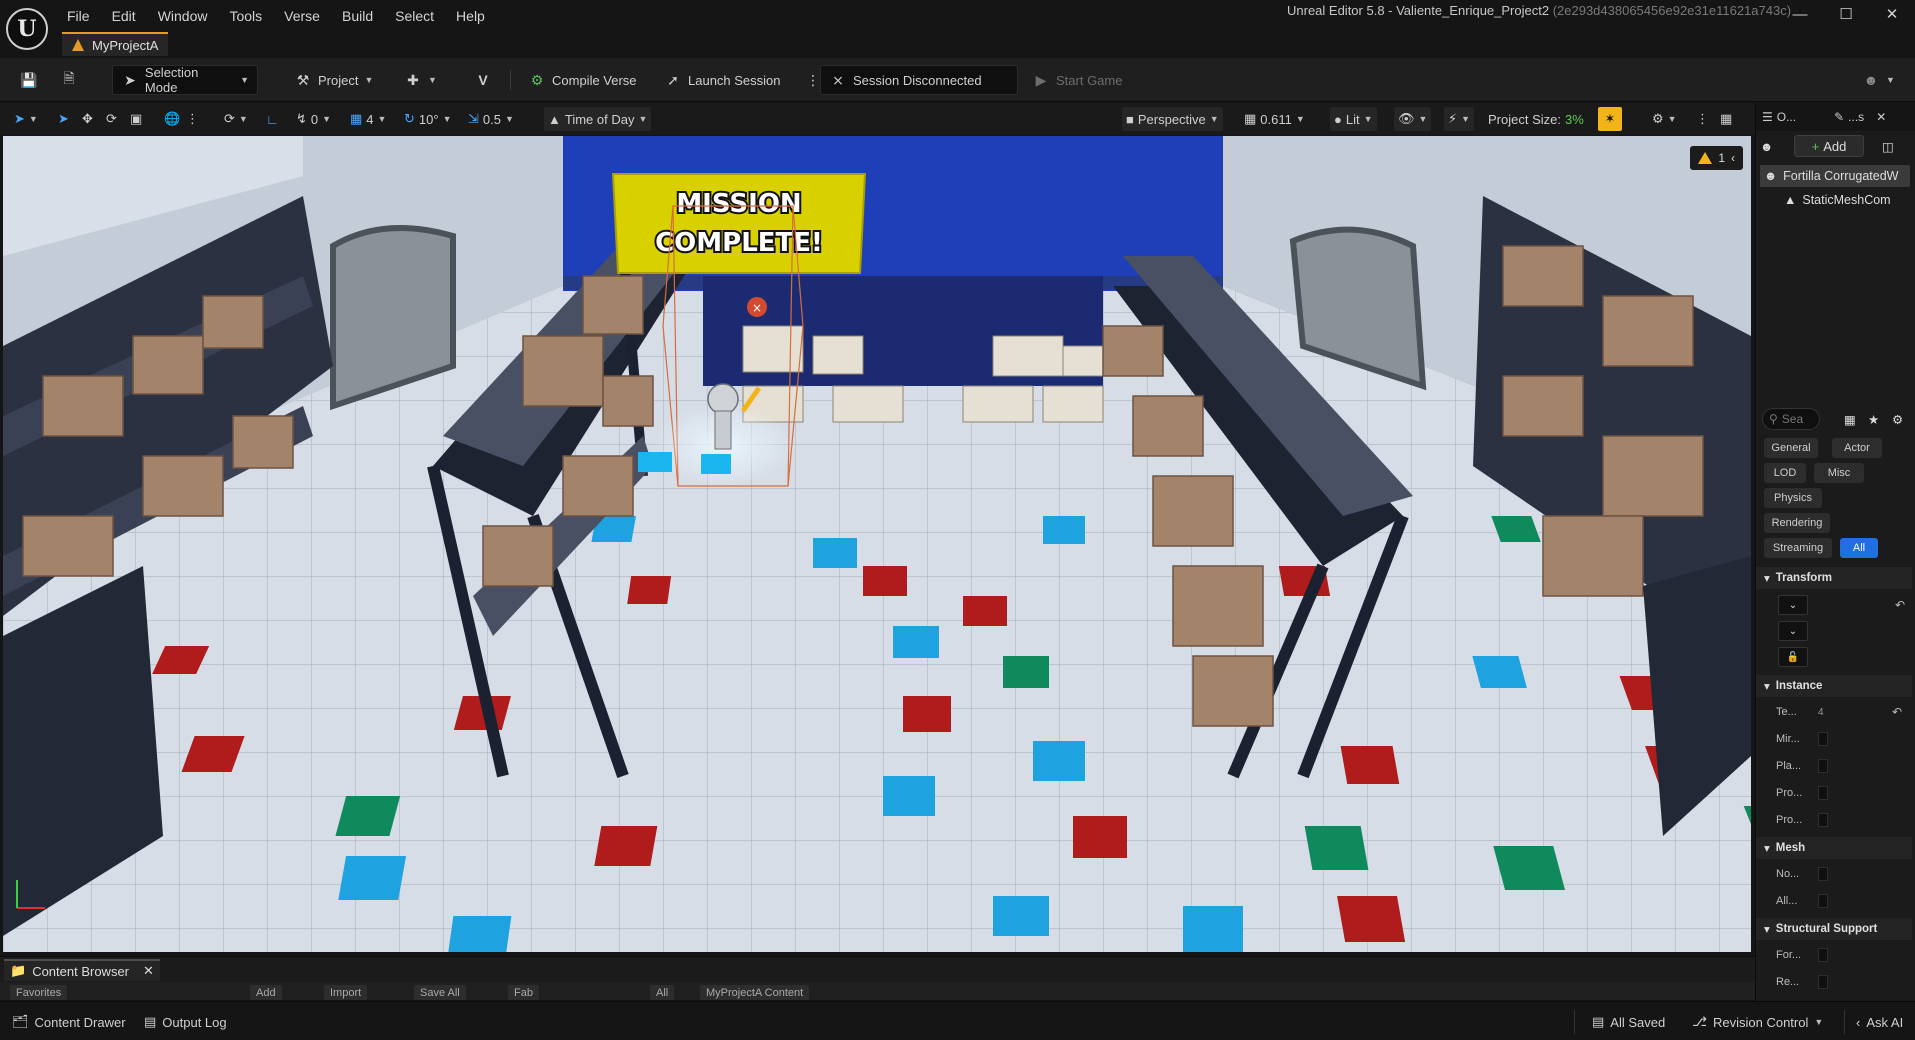 Image resolution: width=1915 pixels, height=1040 pixels. What do you see at coordinates (420, 80) in the screenshot?
I see `add-actor-button: ✚ ▼` at bounding box center [420, 80].